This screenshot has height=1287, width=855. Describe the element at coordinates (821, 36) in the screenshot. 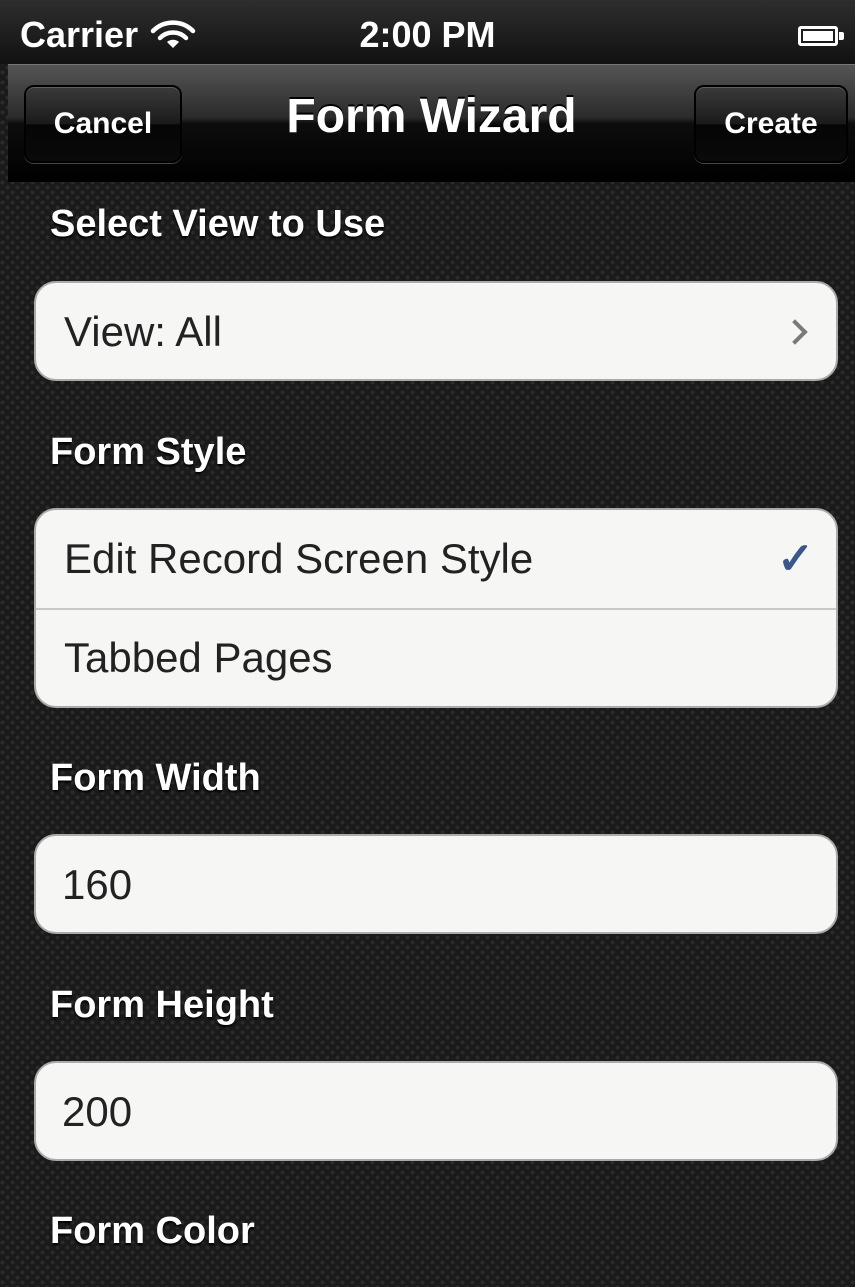

I see `battery-icon` at that location.